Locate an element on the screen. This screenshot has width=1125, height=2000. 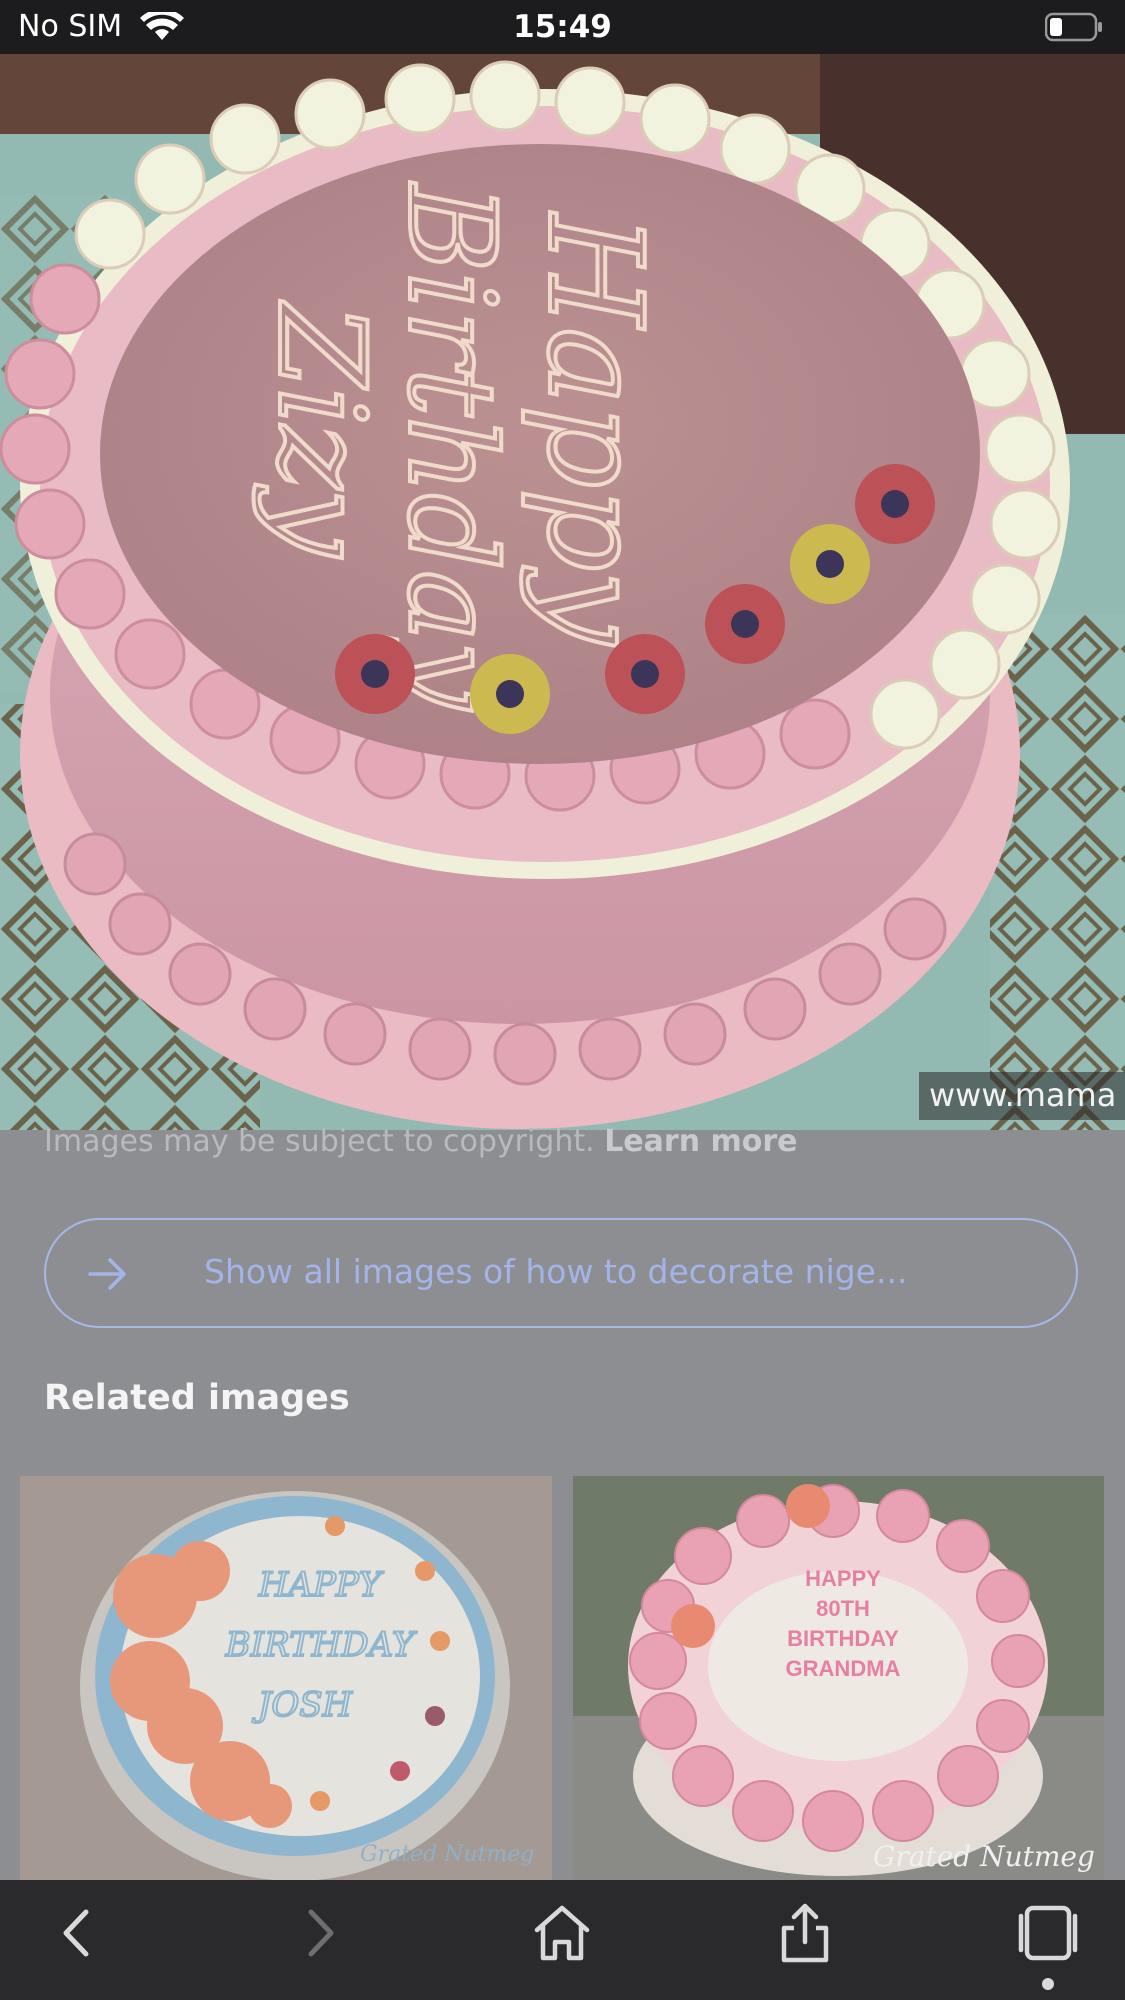
forward-icon is located at coordinates (320, 1933).